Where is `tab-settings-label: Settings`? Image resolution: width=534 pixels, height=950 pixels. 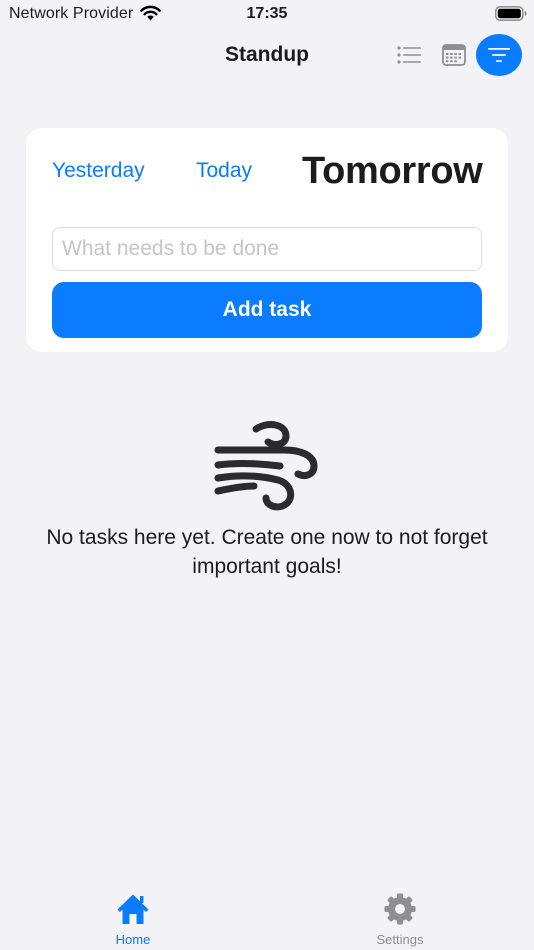 tab-settings-label: Settings is located at coordinates (400, 939).